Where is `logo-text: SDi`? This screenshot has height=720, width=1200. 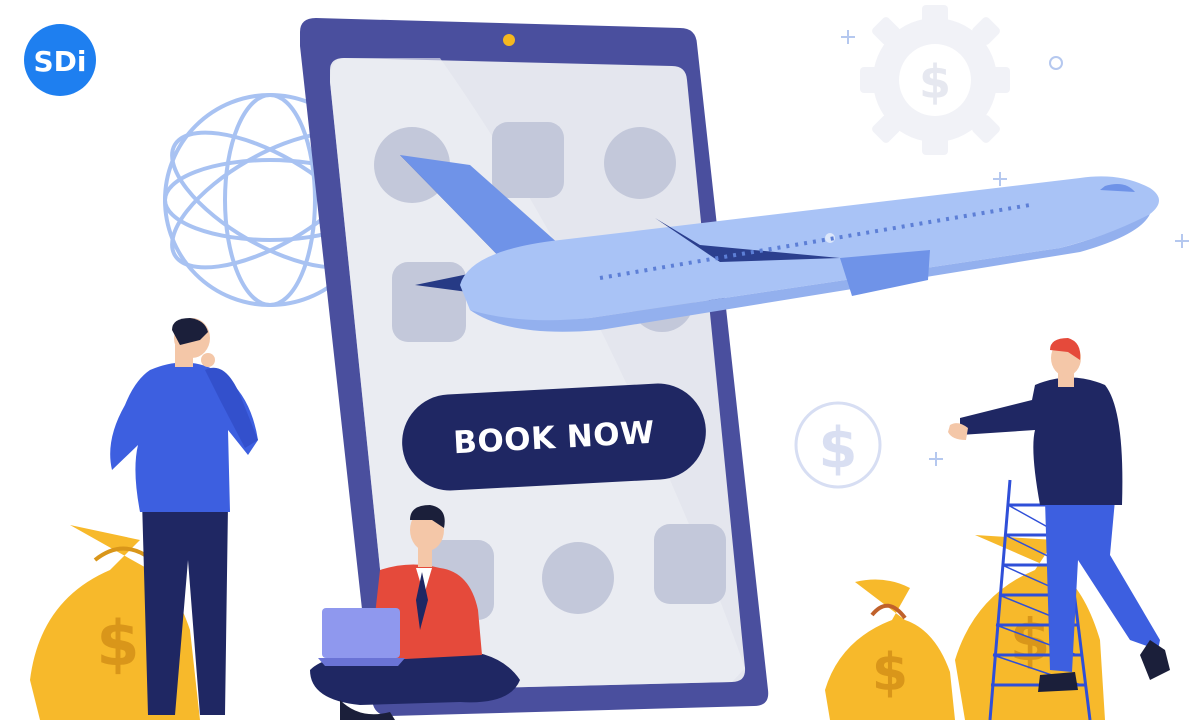
logo-text: SDi is located at coordinates (59, 61).